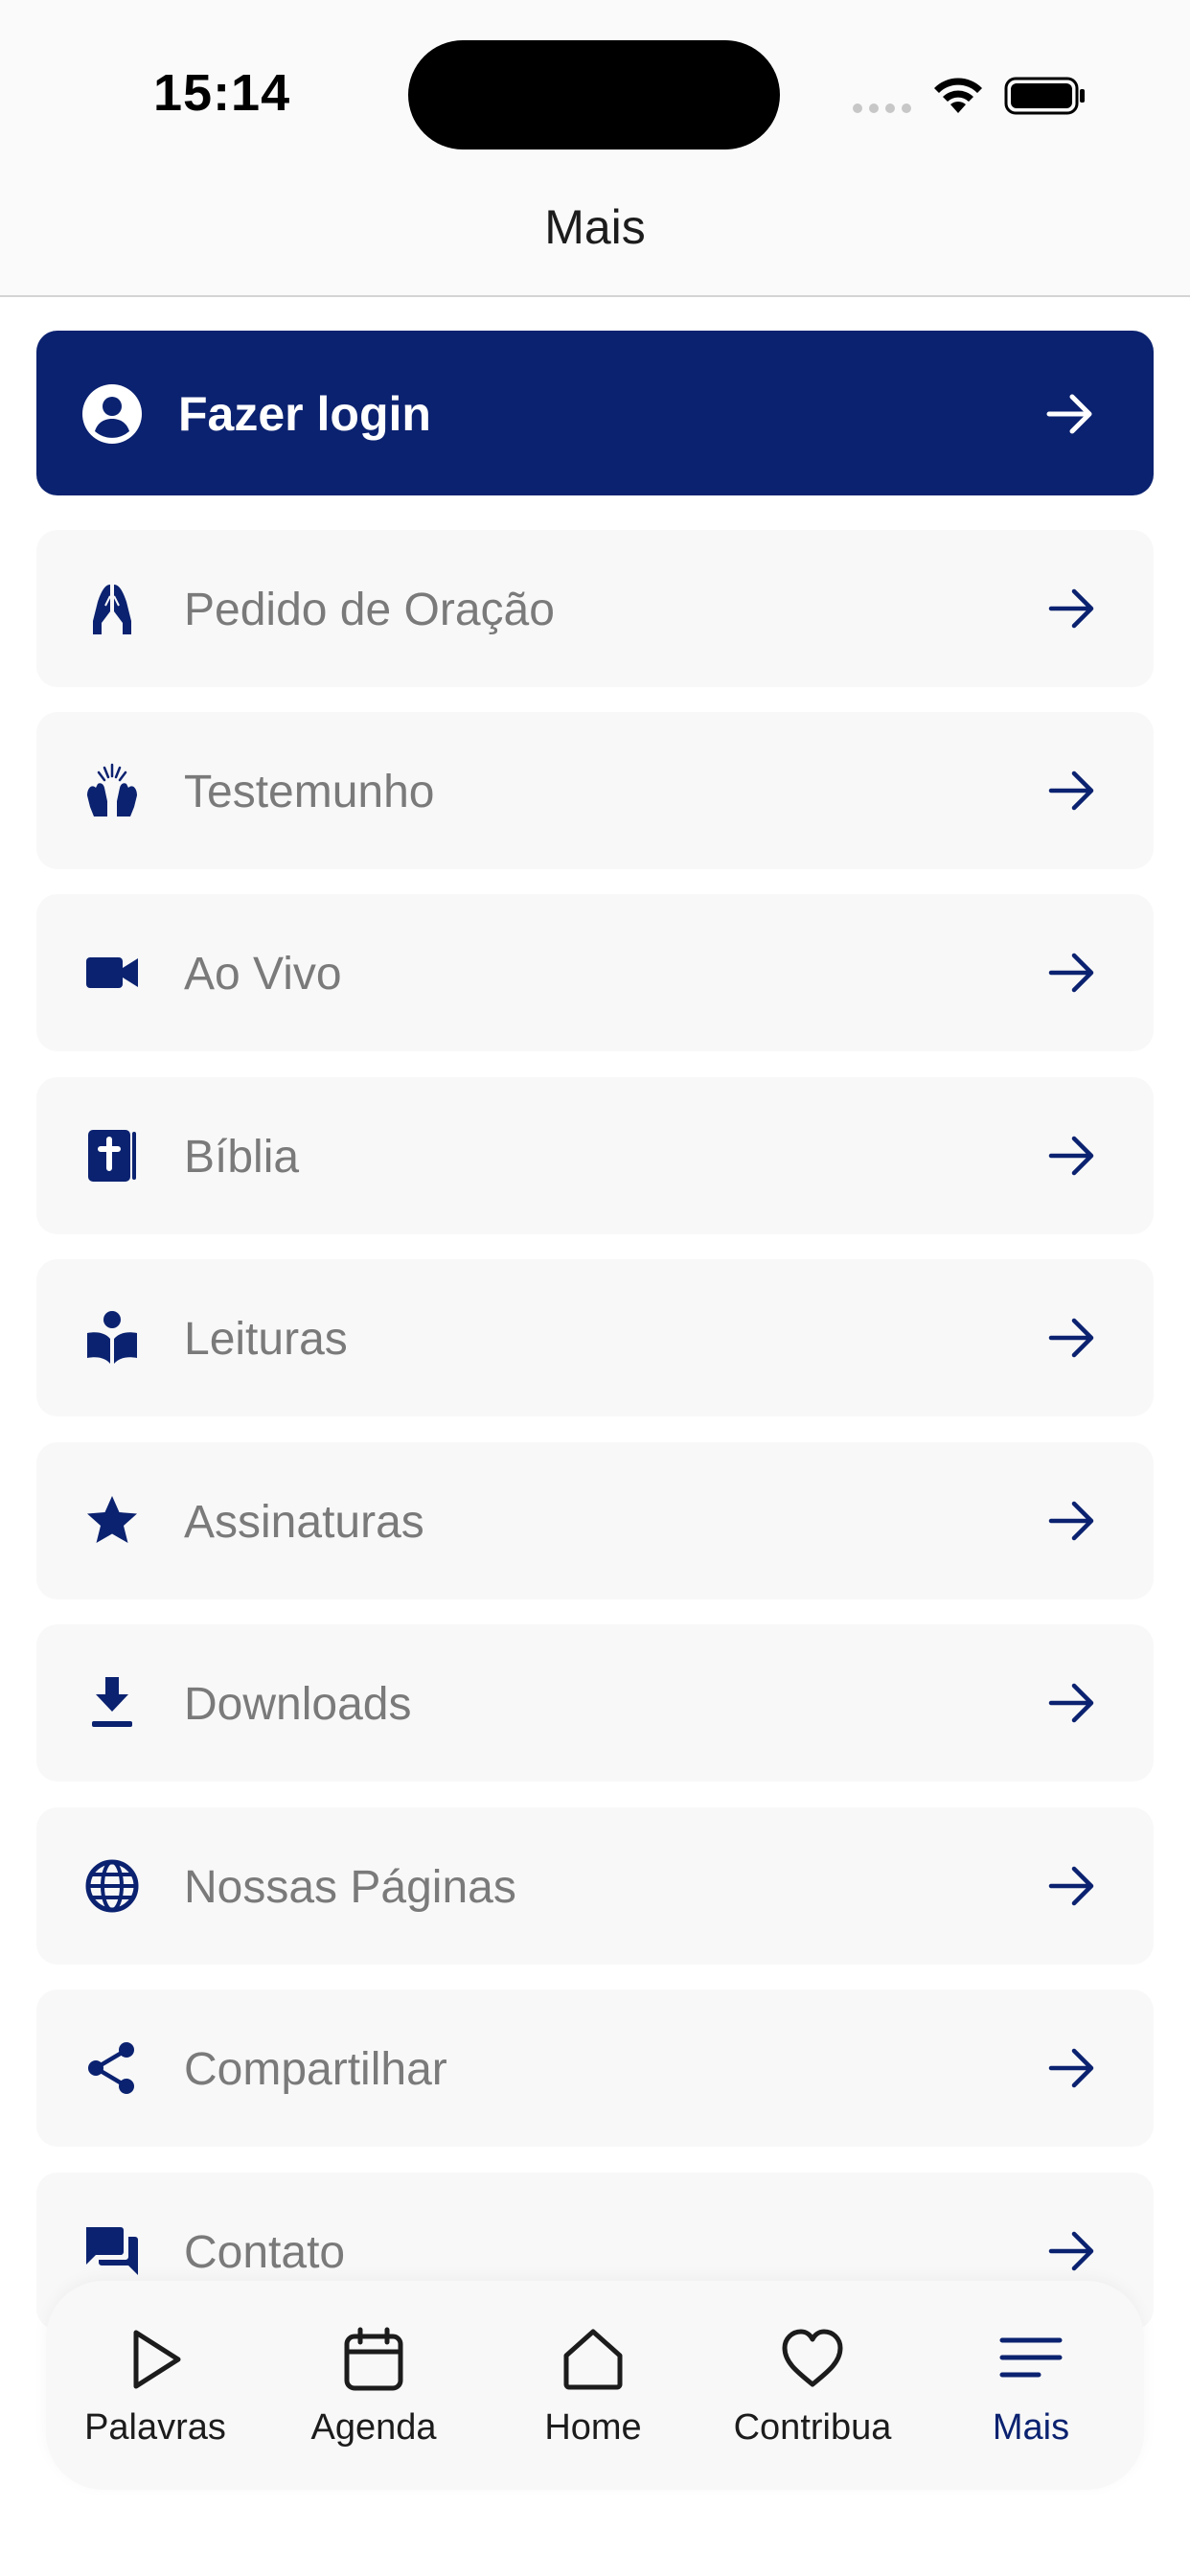 This screenshot has height=2576, width=1190. Describe the element at coordinates (593, 2359) in the screenshot. I see `home-icon` at that location.